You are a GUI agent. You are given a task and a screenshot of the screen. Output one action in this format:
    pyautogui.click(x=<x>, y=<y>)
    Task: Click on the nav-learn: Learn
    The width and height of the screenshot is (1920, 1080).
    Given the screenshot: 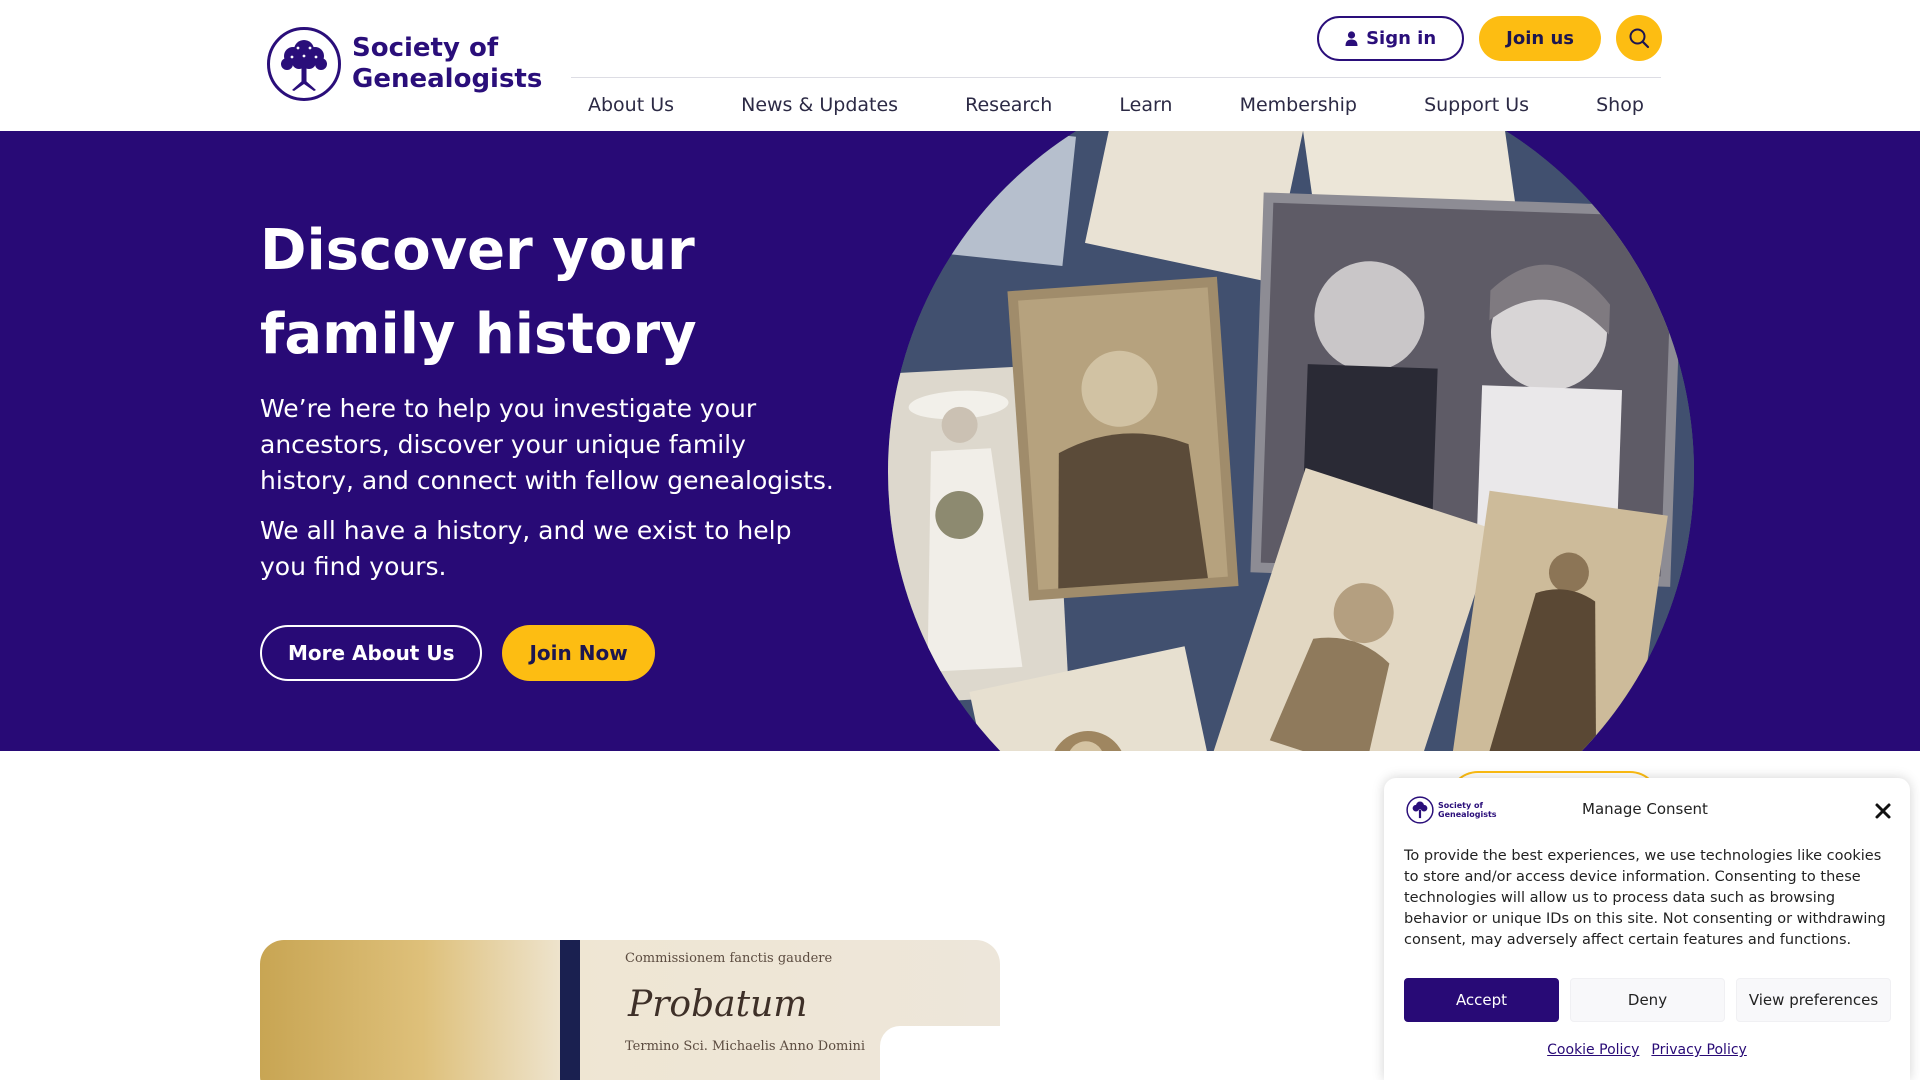 What is the action you would take?
    pyautogui.click(x=1145, y=105)
    